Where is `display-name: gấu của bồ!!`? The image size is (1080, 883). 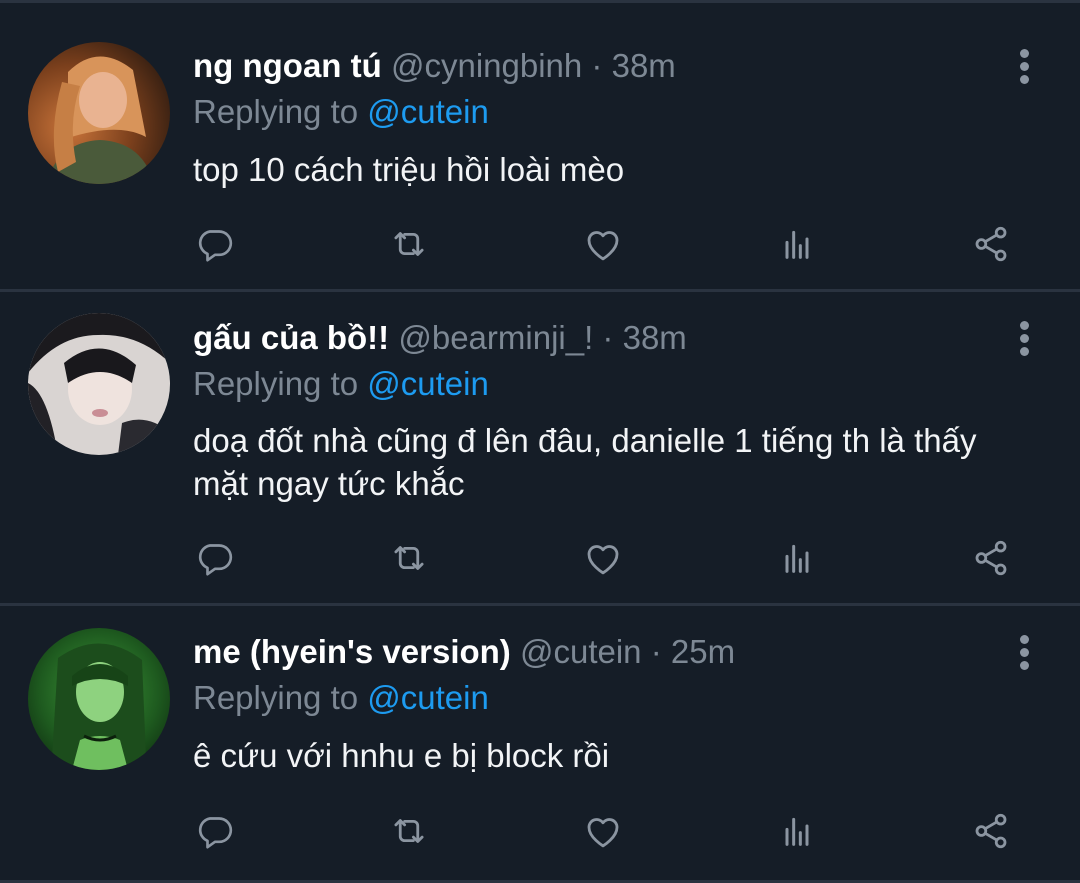
display-name: gấu của bồ!! is located at coordinates (291, 337).